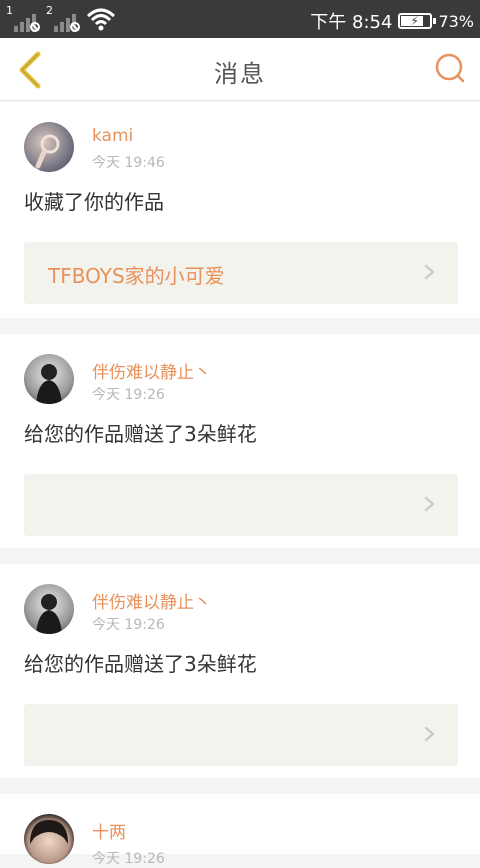 This screenshot has height=868, width=480. What do you see at coordinates (450, 68) in the screenshot?
I see `search-icon` at bounding box center [450, 68].